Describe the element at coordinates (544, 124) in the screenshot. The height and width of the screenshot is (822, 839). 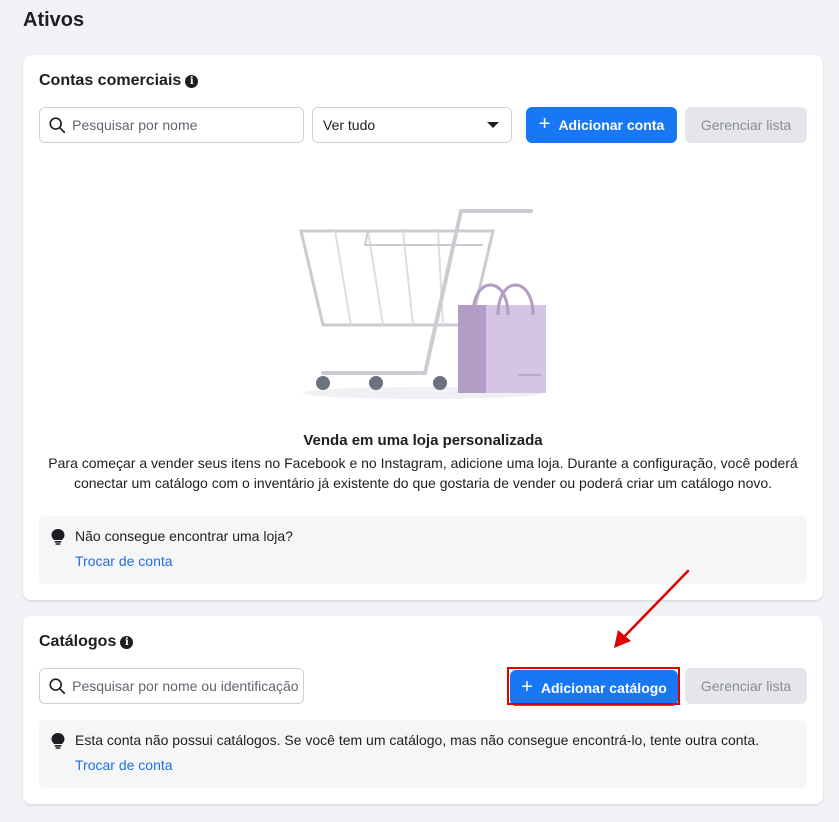
I see `plus-icon: +` at that location.